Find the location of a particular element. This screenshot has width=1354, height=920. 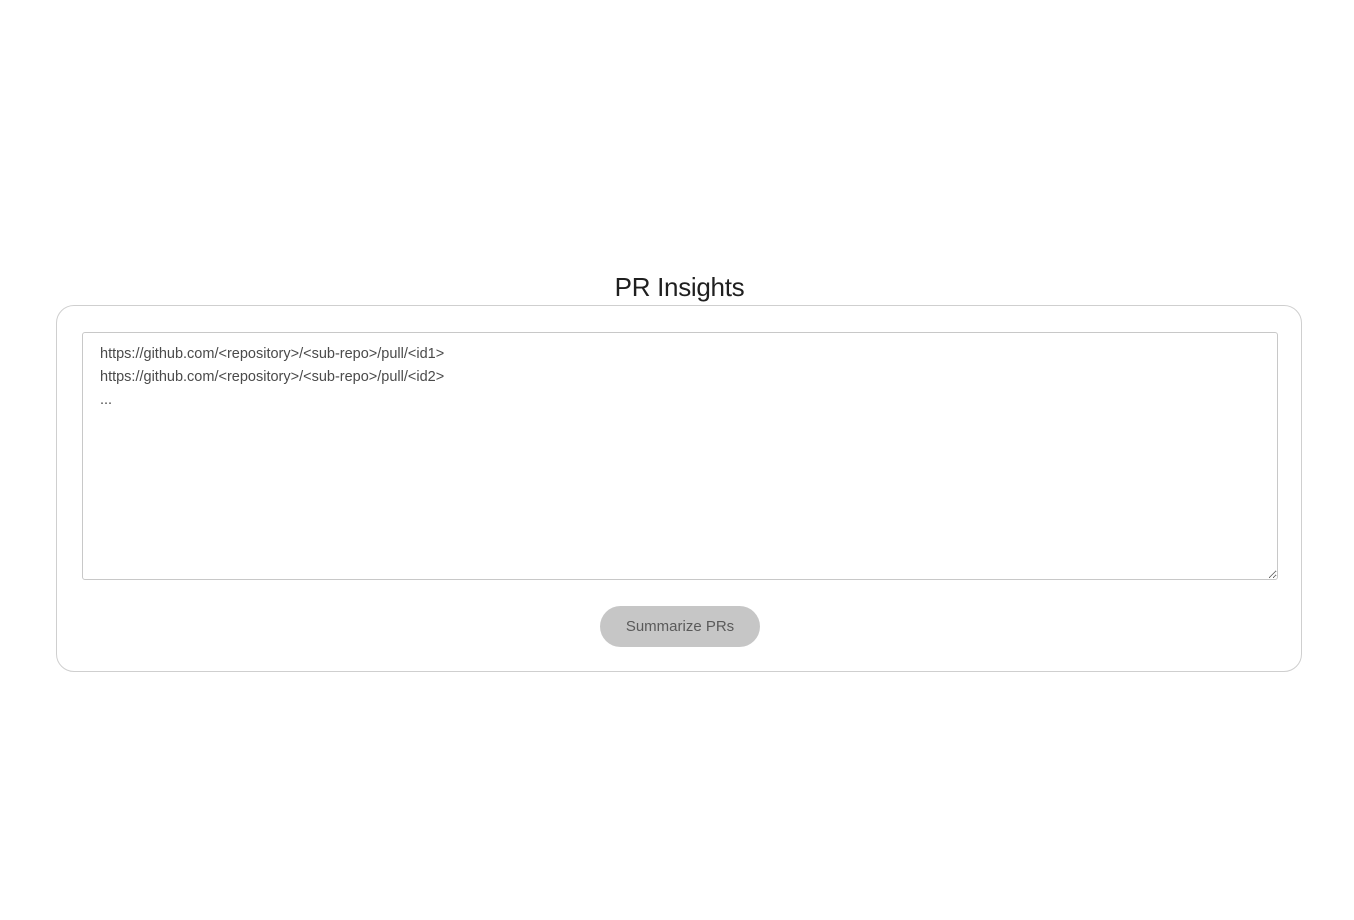

page-title: PR Insights is located at coordinates (679, 287).